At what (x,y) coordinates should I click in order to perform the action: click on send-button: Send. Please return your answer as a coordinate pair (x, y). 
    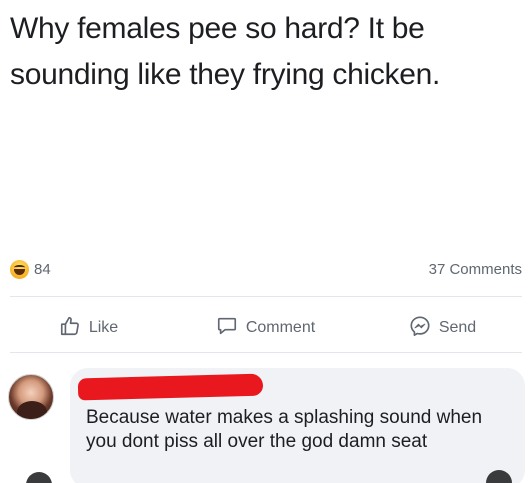
    Looking at the image, I should click on (442, 328).